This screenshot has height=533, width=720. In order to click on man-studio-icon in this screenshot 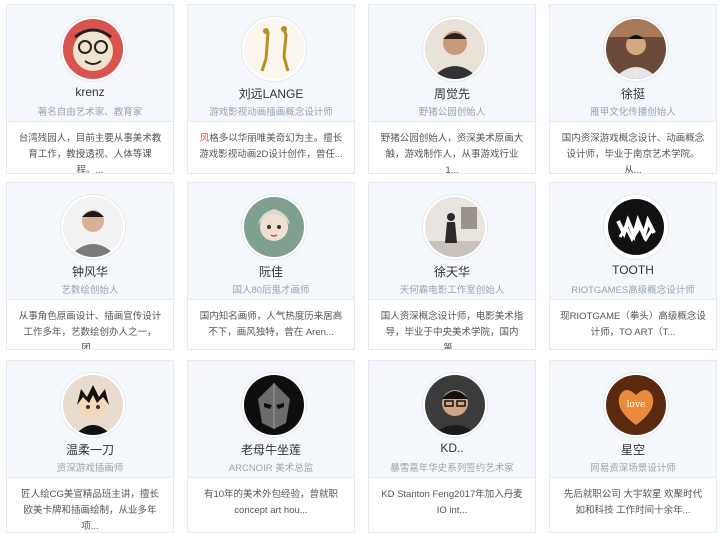, I will do `click(636, 49)`.